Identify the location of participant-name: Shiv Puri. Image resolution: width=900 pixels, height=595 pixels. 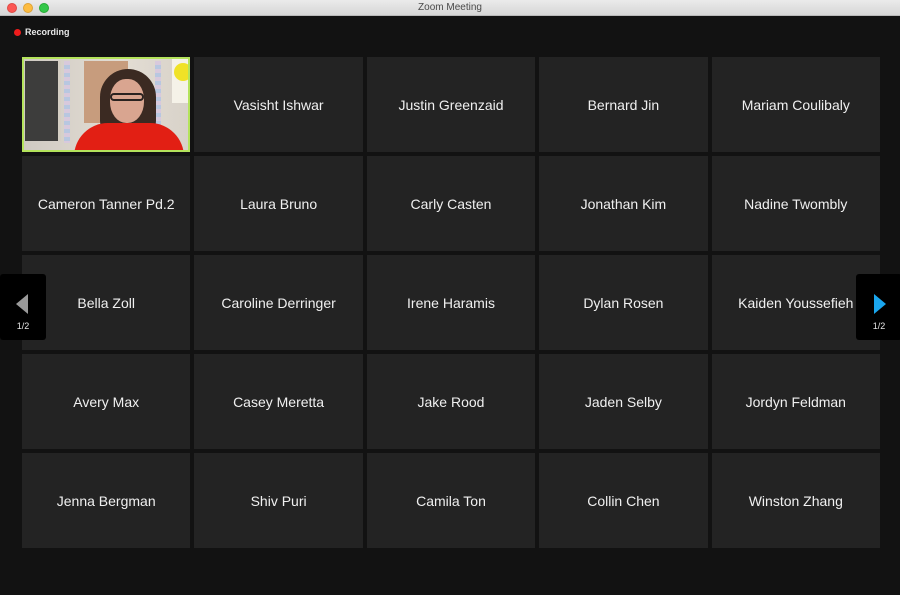
(278, 500).